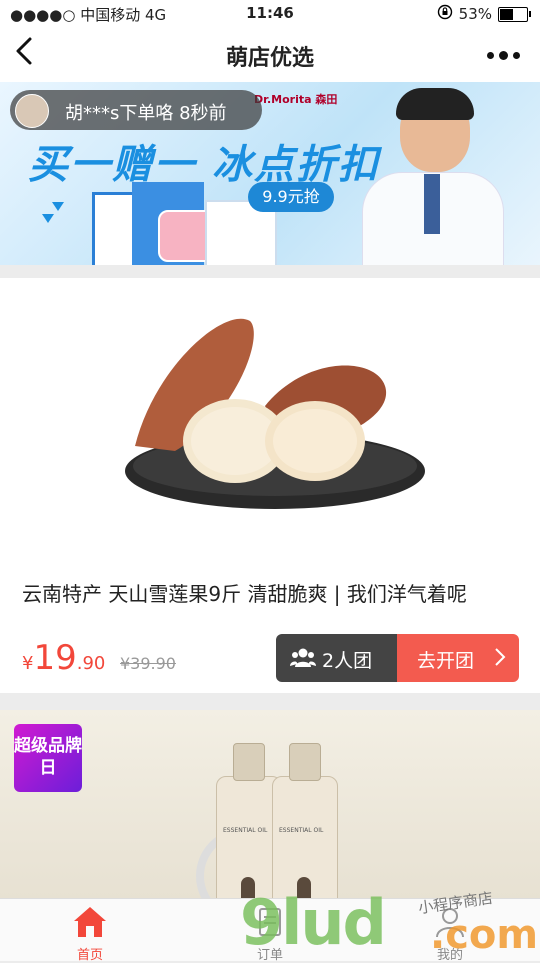 The width and height of the screenshot is (540, 963). I want to click on product-image, so click(275, 413).